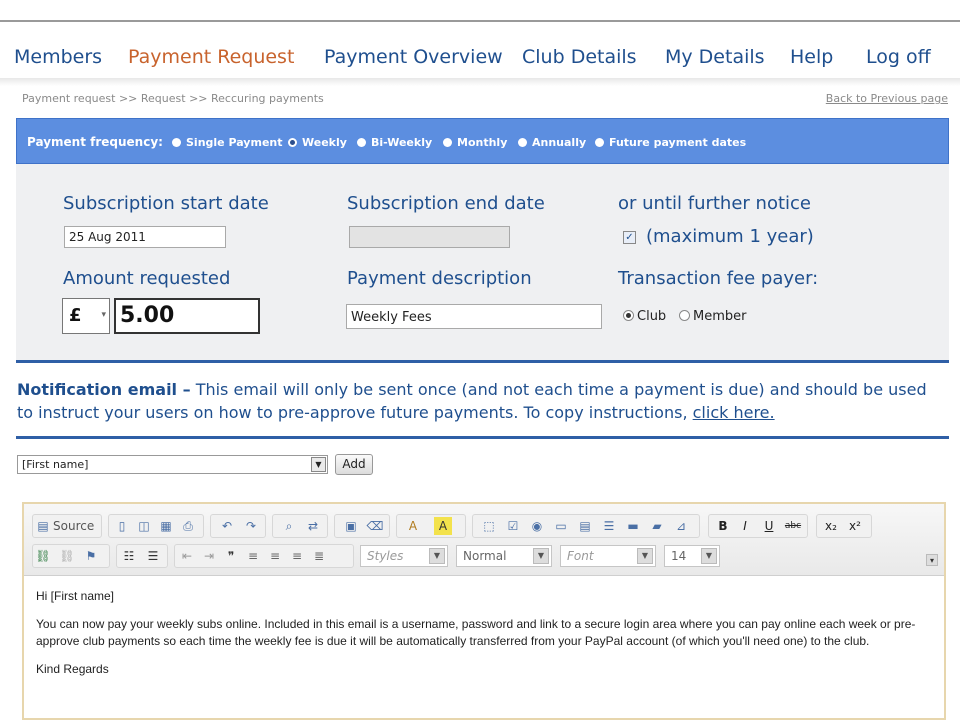  Describe the element at coordinates (55, 464) in the screenshot. I see `field-select-value: [First name]` at that location.